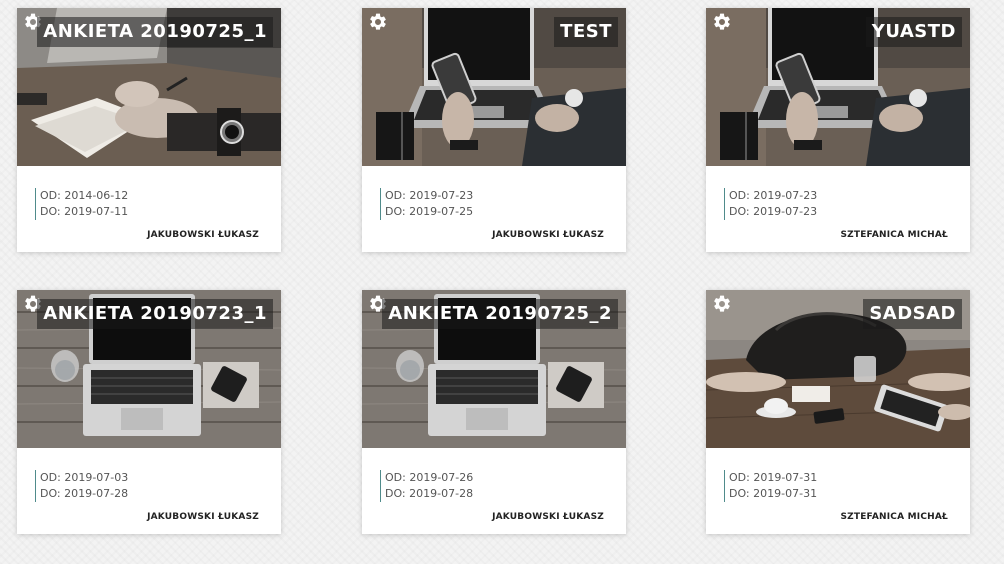 This screenshot has width=1004, height=564. Describe the element at coordinates (838, 369) in the screenshot. I see `survey-thumbnail: SADSAD` at that location.